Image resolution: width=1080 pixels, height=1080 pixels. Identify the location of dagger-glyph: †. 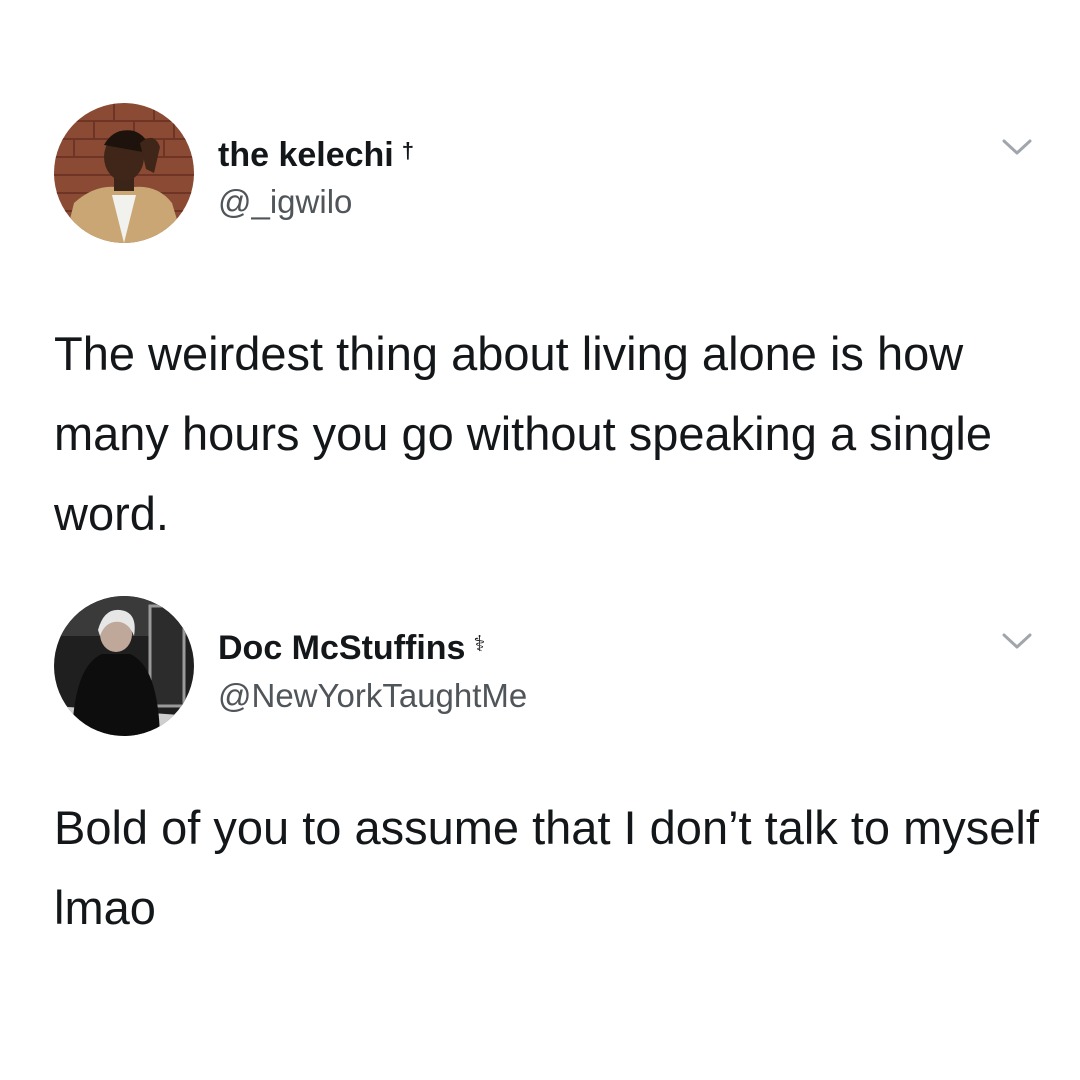
(407, 150).